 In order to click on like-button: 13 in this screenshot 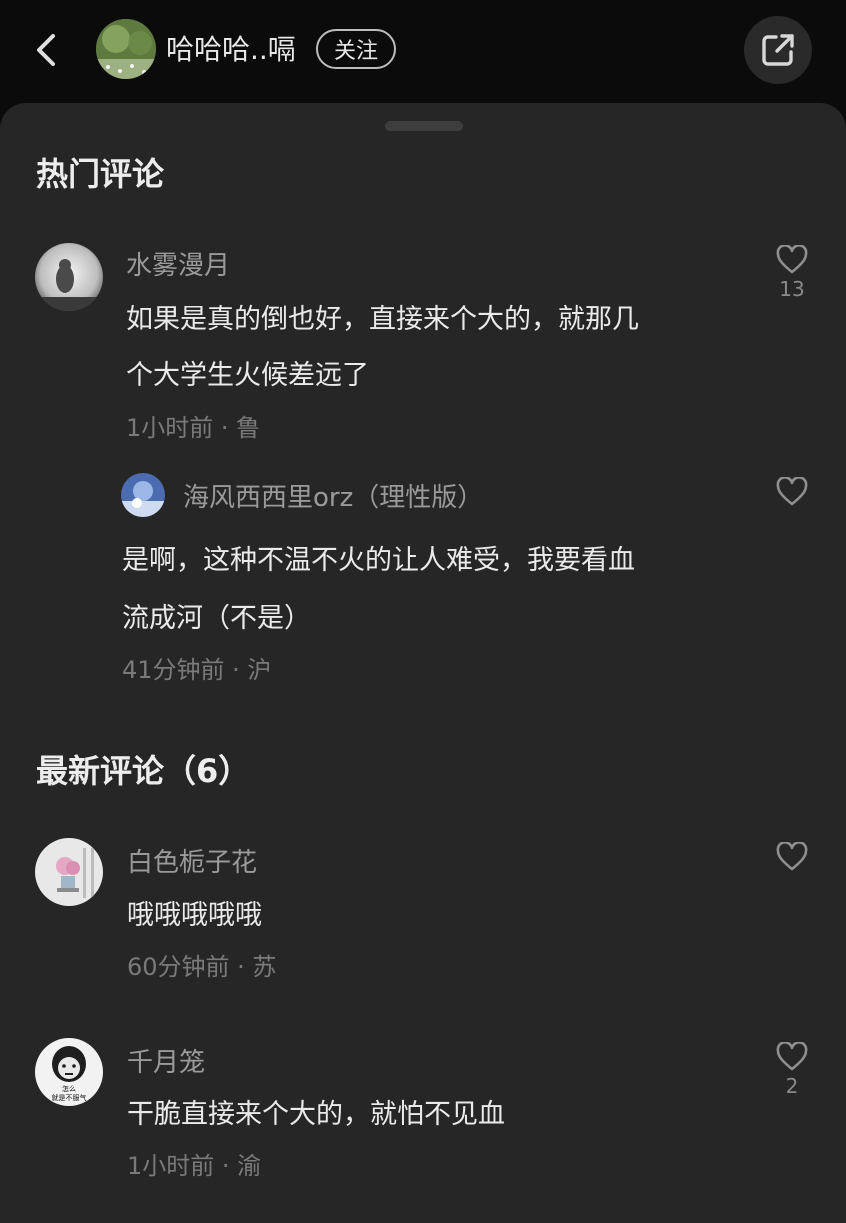, I will do `click(792, 273)`.